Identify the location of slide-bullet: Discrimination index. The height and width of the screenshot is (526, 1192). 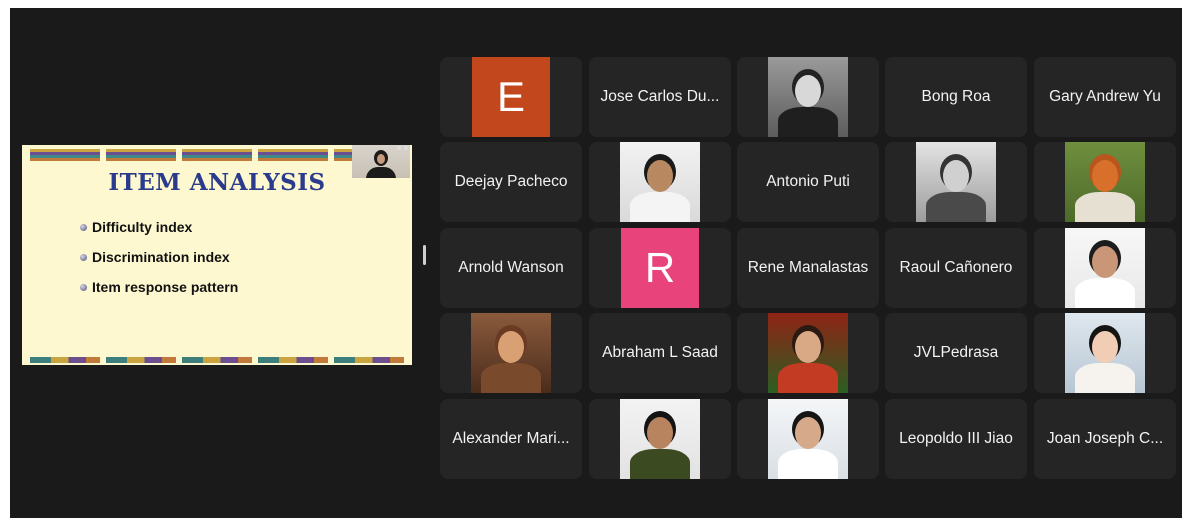
(159, 264).